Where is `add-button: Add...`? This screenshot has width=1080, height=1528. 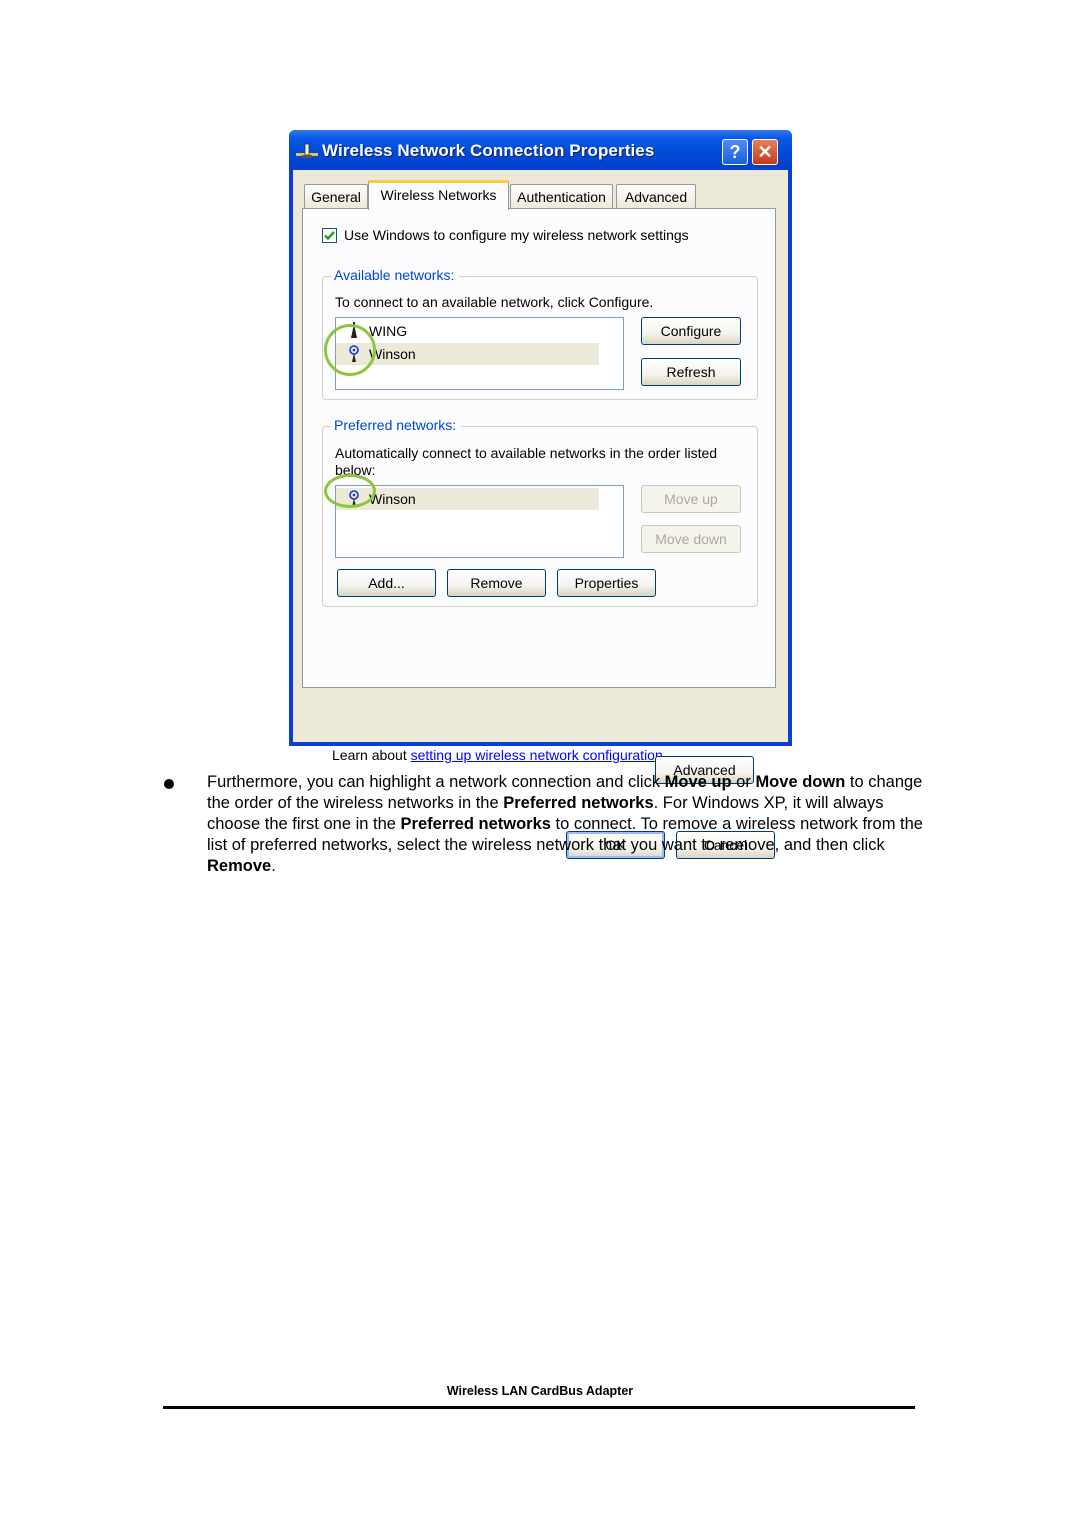 add-button: Add... is located at coordinates (386, 583).